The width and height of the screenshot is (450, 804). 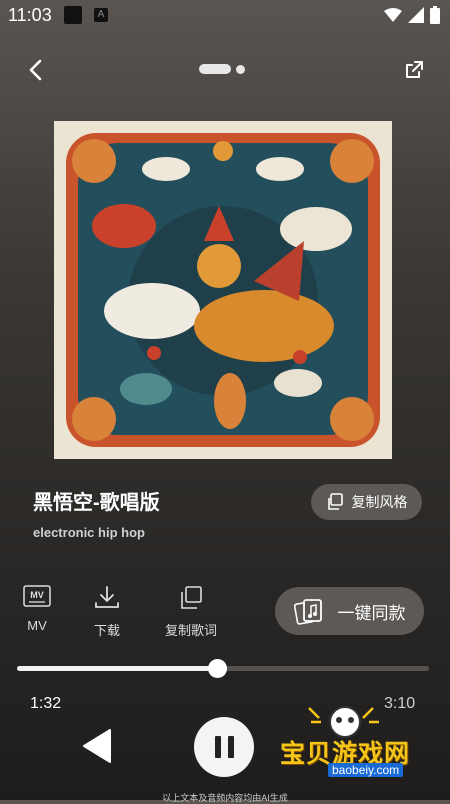 I want to click on ai-generated-note: 以上文本及音频内容均由AI生成, so click(x=225, y=798).